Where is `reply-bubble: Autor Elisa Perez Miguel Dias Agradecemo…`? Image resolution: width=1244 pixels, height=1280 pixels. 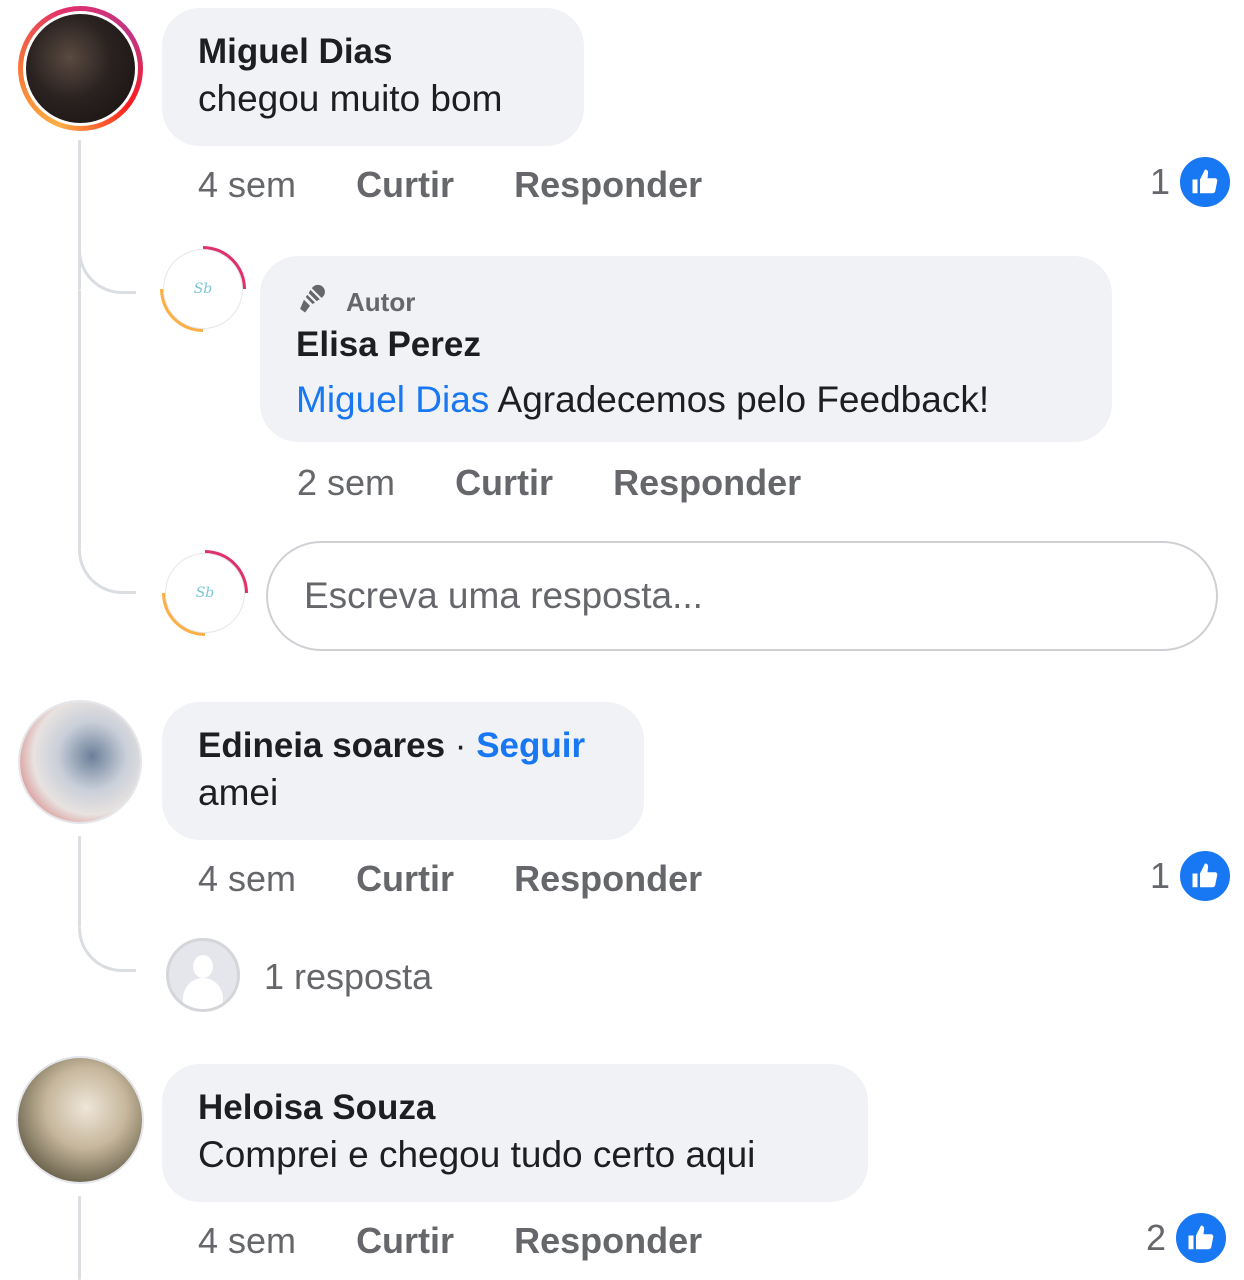
reply-bubble: Autor Elisa Perez Miguel Dias Agradecemo… is located at coordinates (686, 349).